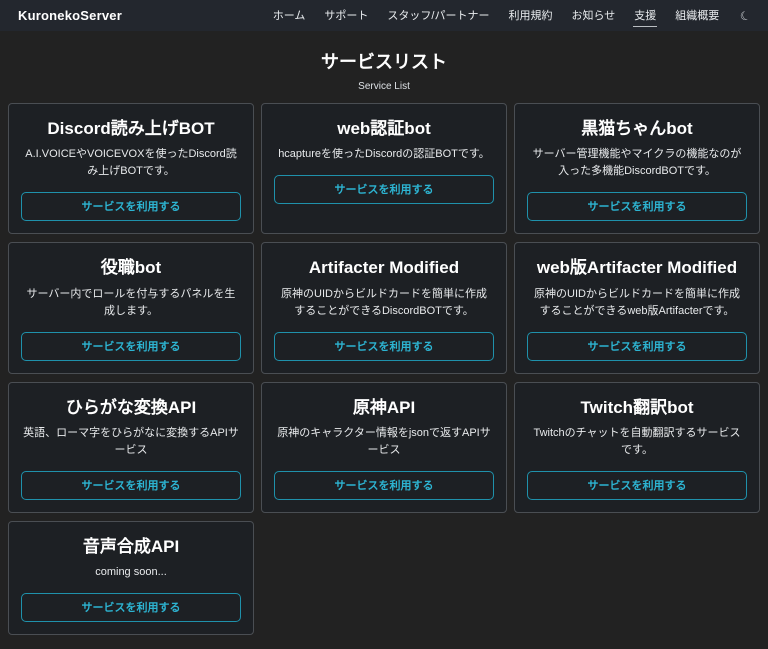 This screenshot has width=768, height=649. Describe the element at coordinates (384, 62) in the screenshot. I see `page-title: サービスリスト` at that location.